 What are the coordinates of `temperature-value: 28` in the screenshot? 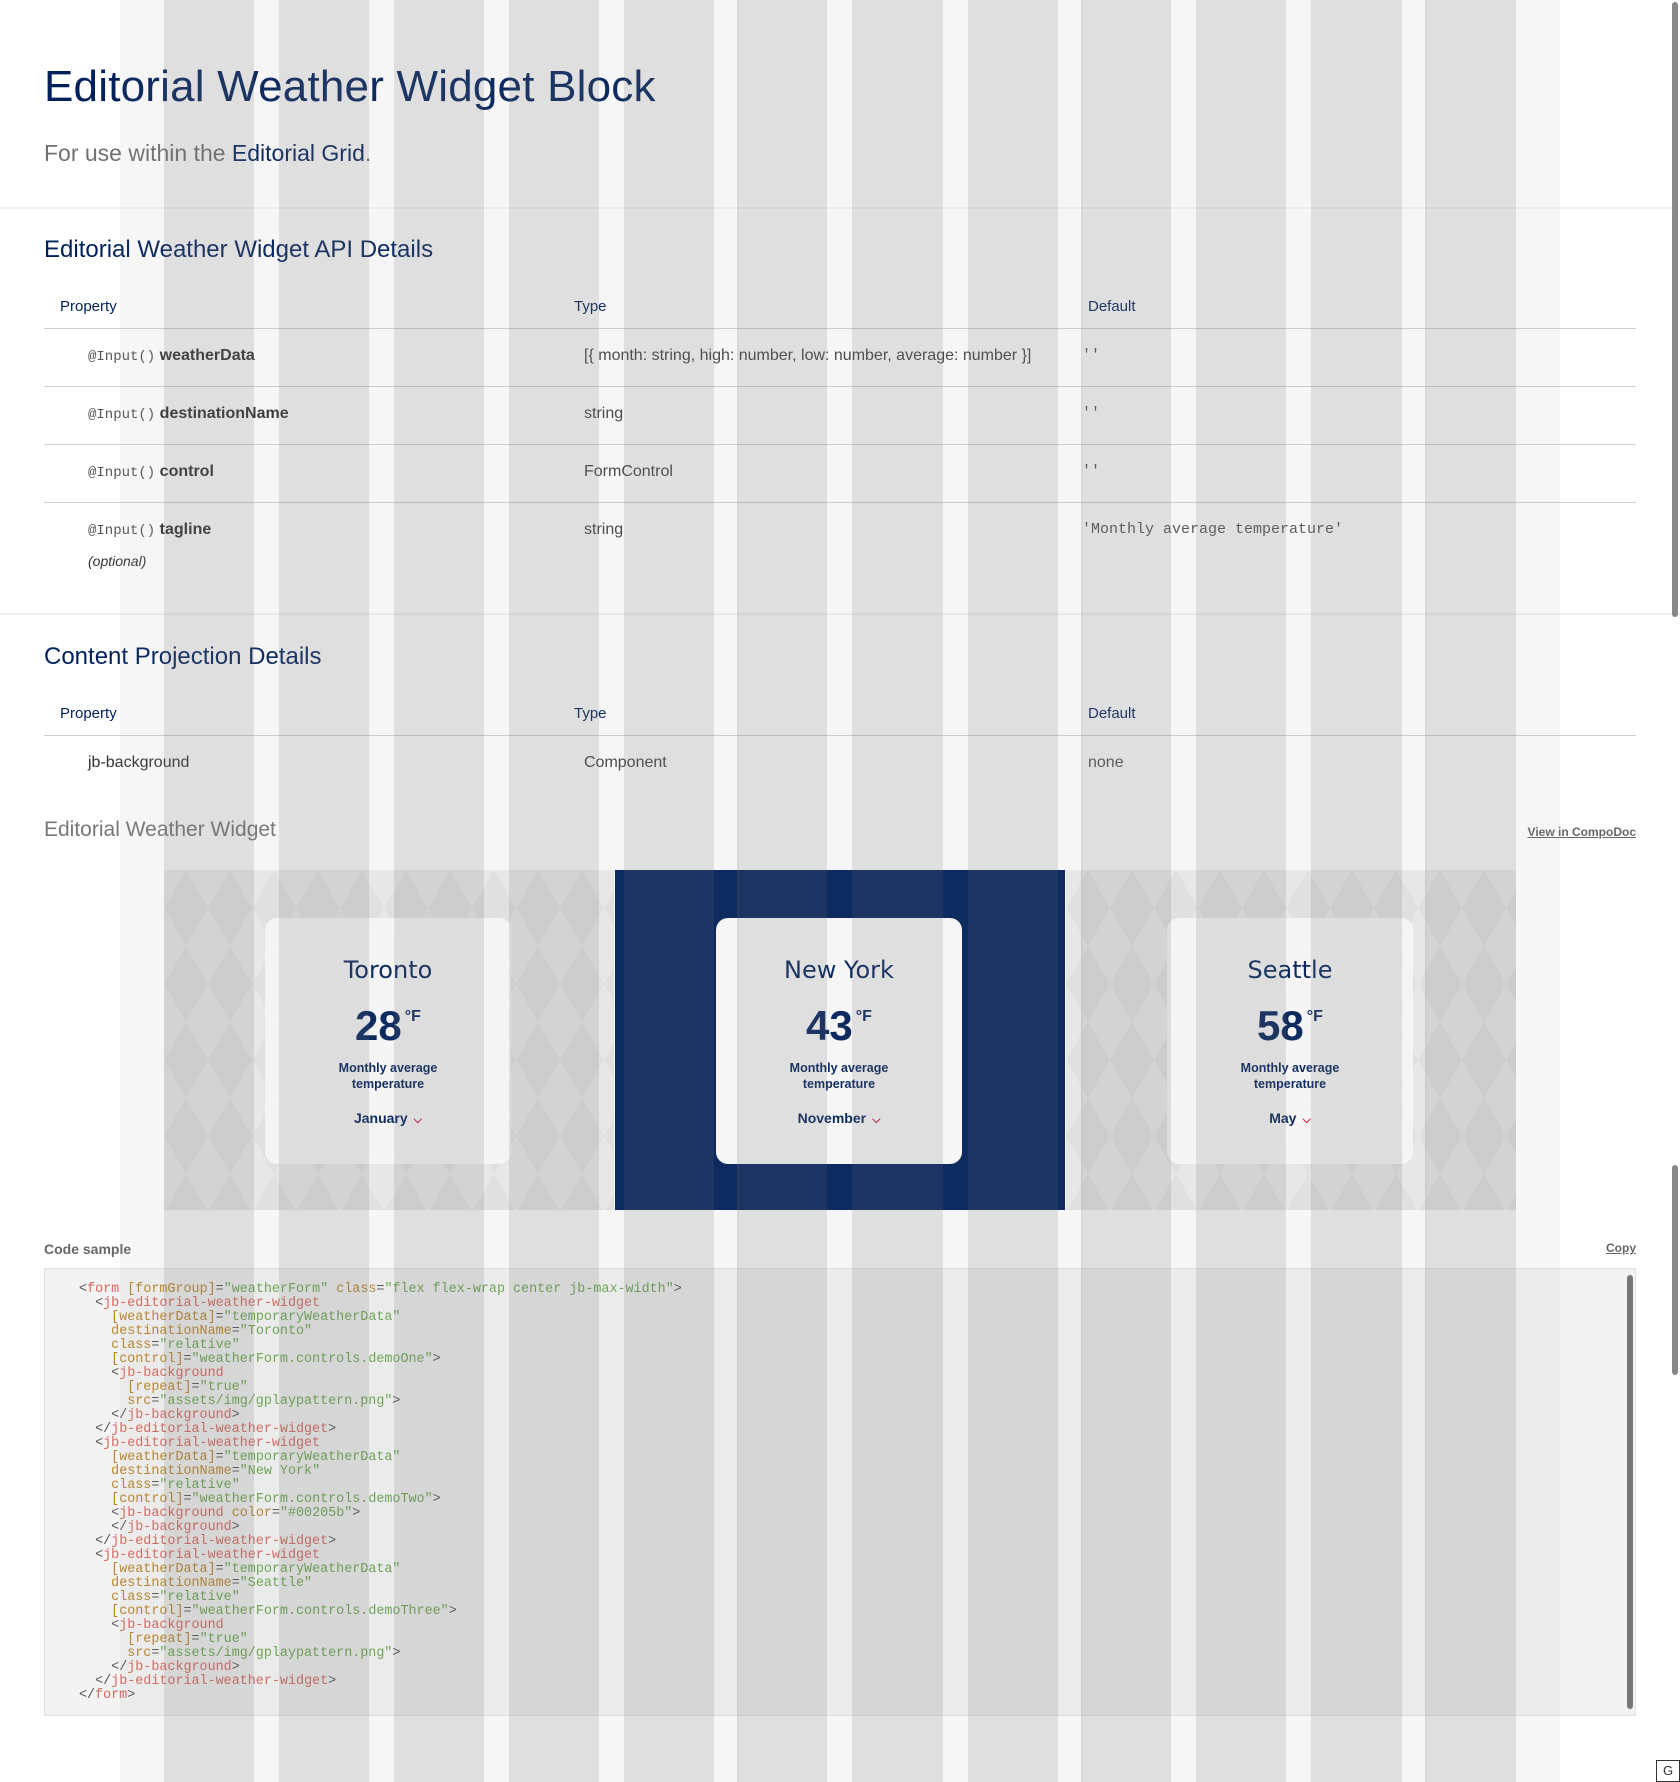 It's located at (378, 1025).